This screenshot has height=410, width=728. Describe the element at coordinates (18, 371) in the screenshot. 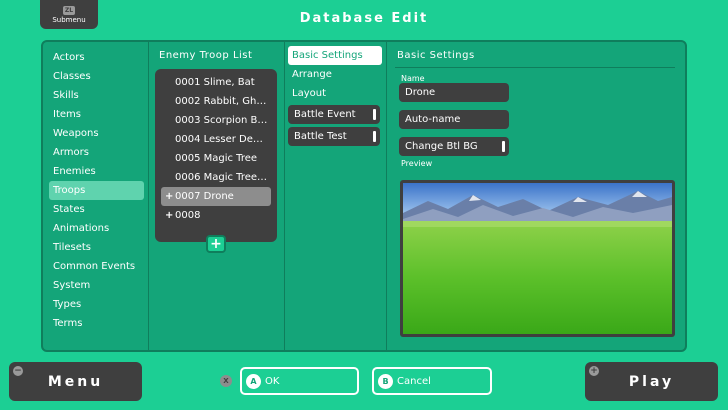

I see `minus-icon: −` at that location.